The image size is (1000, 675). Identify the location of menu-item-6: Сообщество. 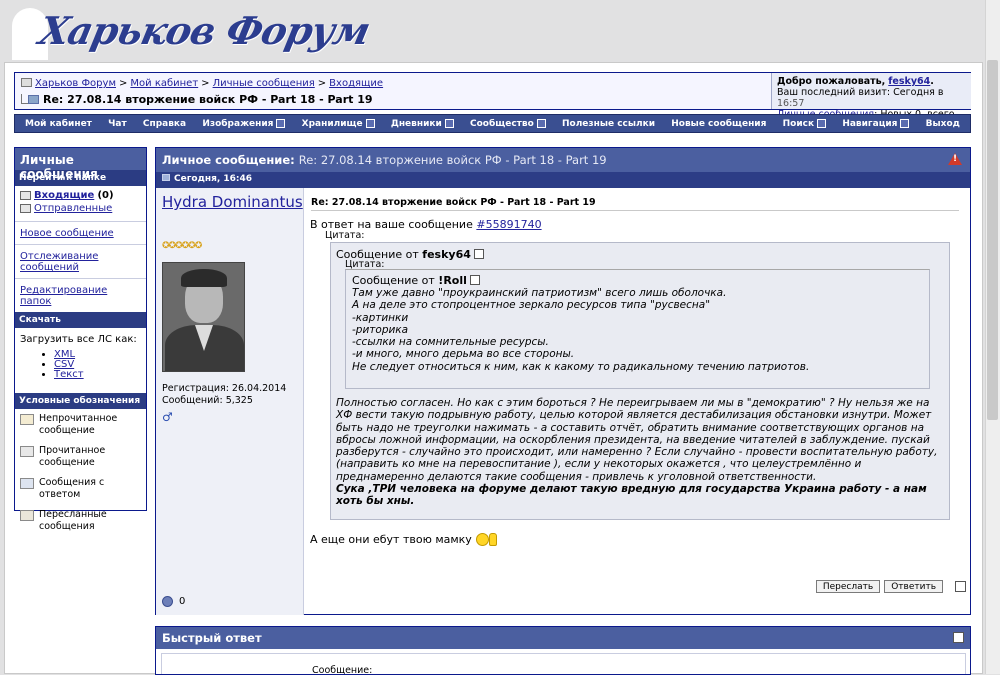
(508, 124).